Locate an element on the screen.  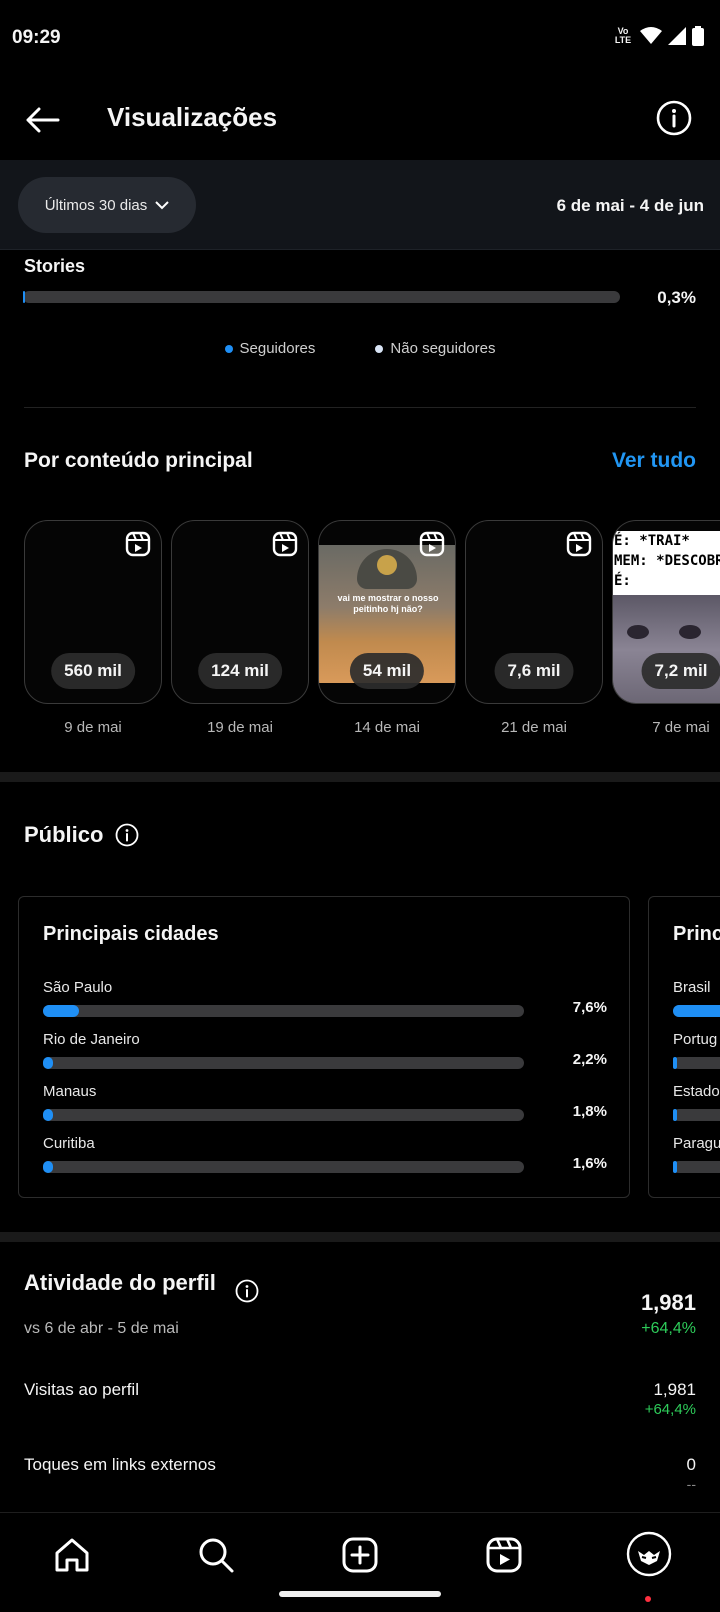
top-countries-card: Princ Brasil Portug Estado Paragu is located at coordinates (684, 1047).